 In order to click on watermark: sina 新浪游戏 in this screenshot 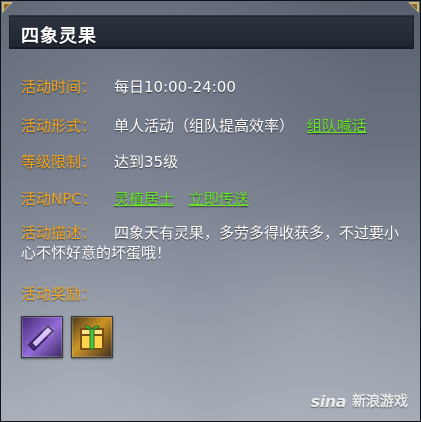, I will do `click(359, 401)`.